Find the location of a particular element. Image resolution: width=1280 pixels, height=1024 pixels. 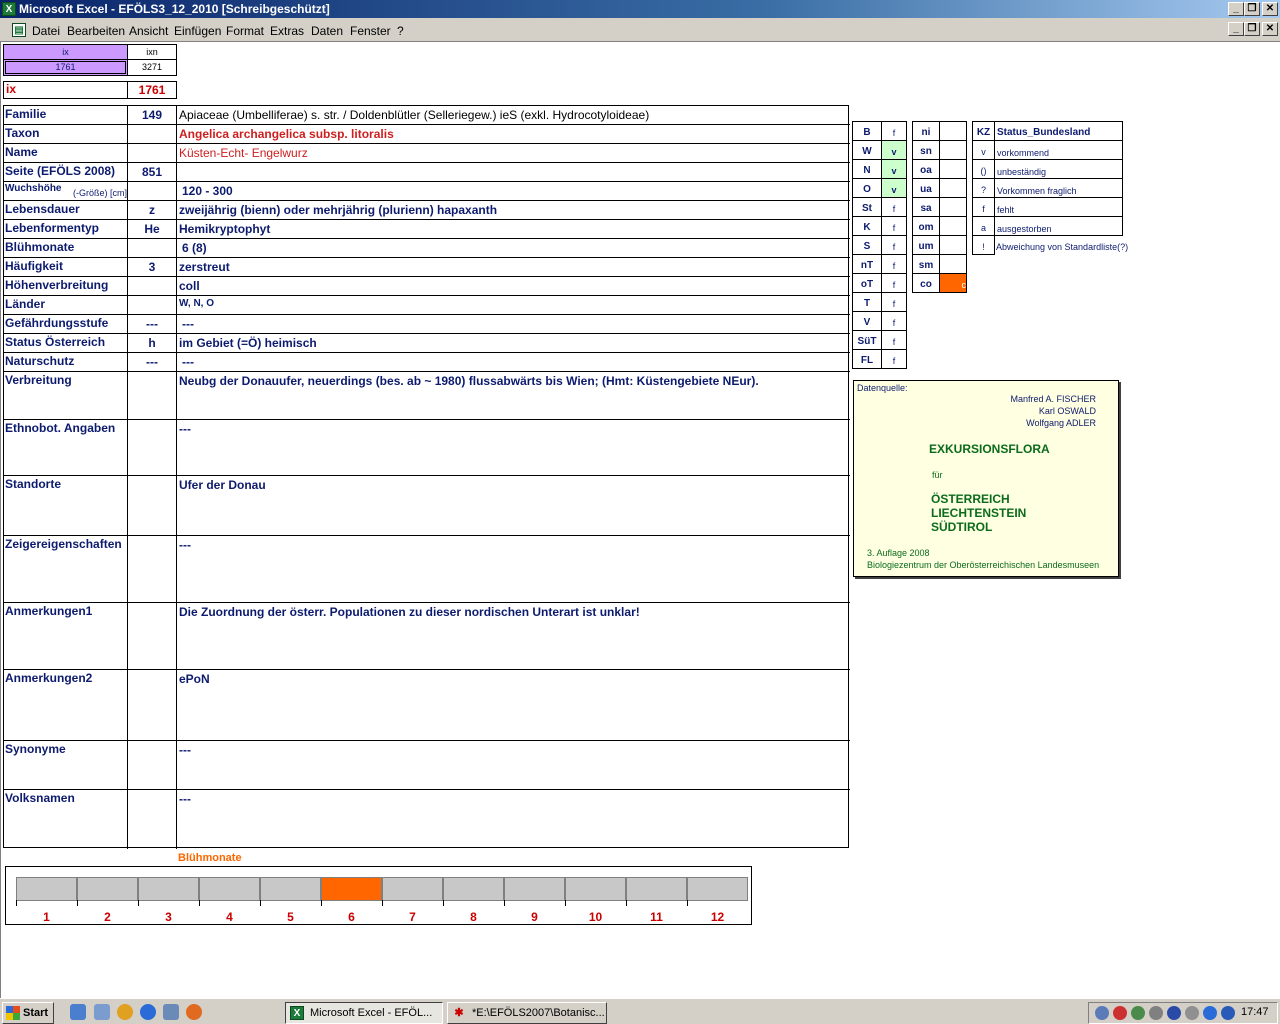

menu-bearbeiten: Bearbeiten is located at coordinates (96, 31).